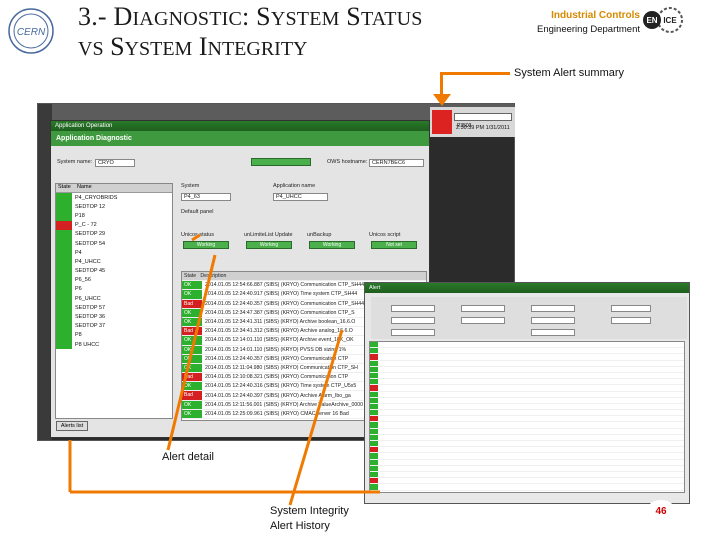 Image resolution: width=720 pixels, height=540 pixels. What do you see at coordinates (188, 457) in the screenshot?
I see `callout-alert-detail: Alert detail` at bounding box center [188, 457].